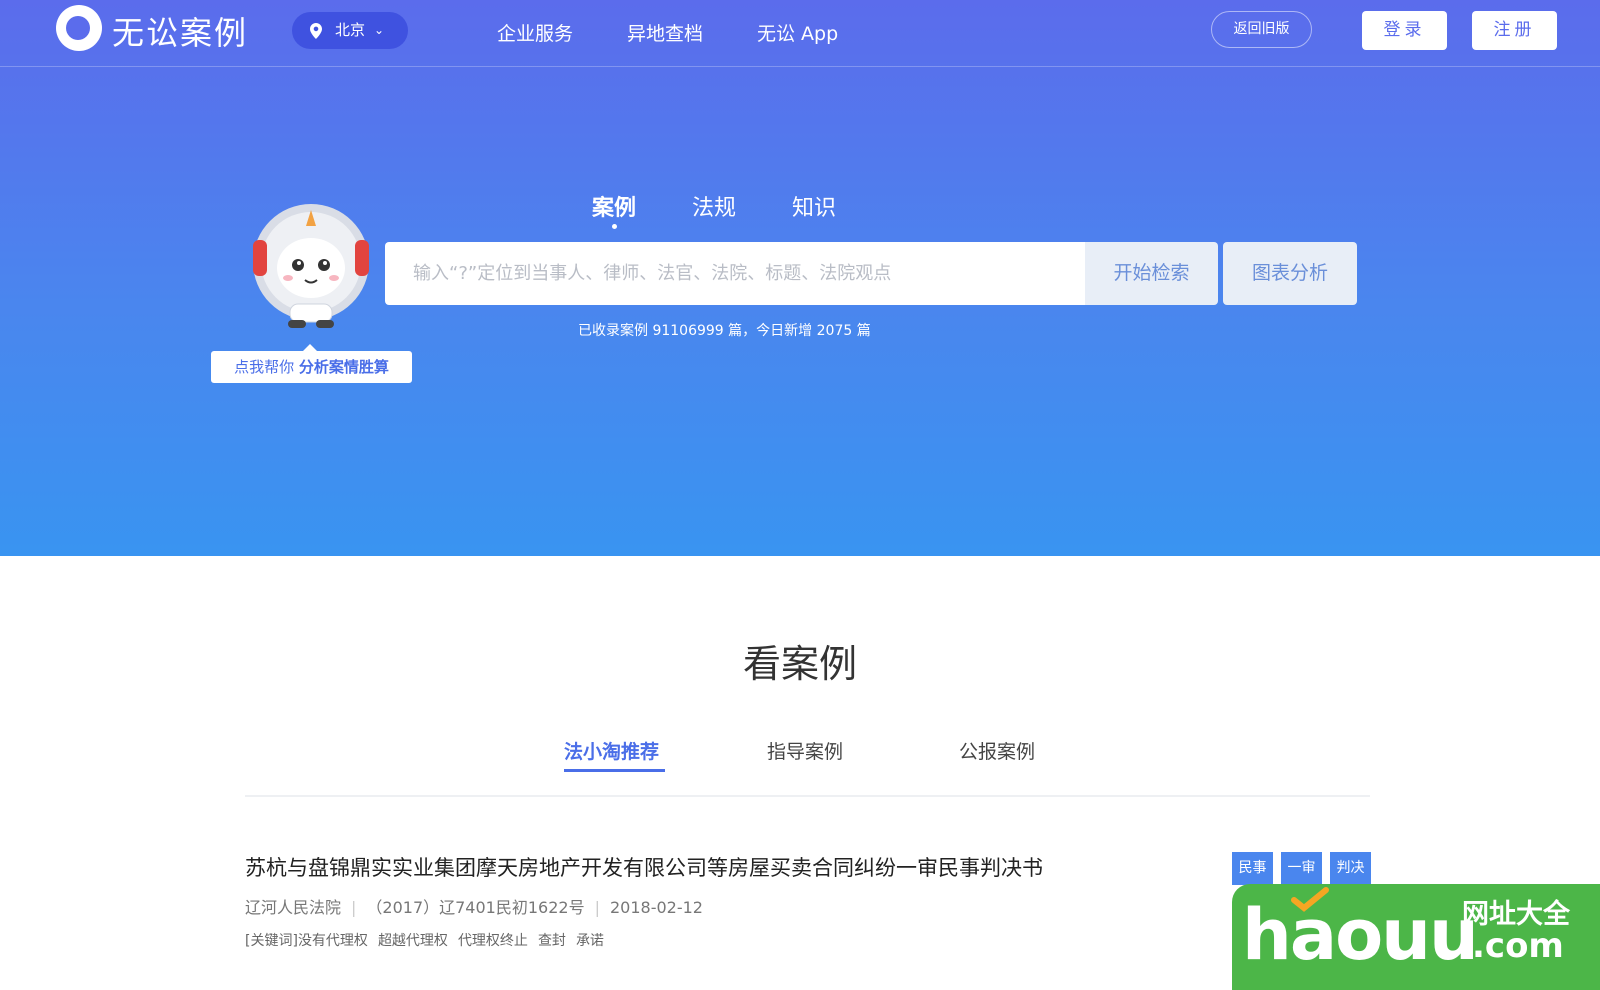 This screenshot has width=1600, height=990. I want to click on search-input, so click(735, 273).